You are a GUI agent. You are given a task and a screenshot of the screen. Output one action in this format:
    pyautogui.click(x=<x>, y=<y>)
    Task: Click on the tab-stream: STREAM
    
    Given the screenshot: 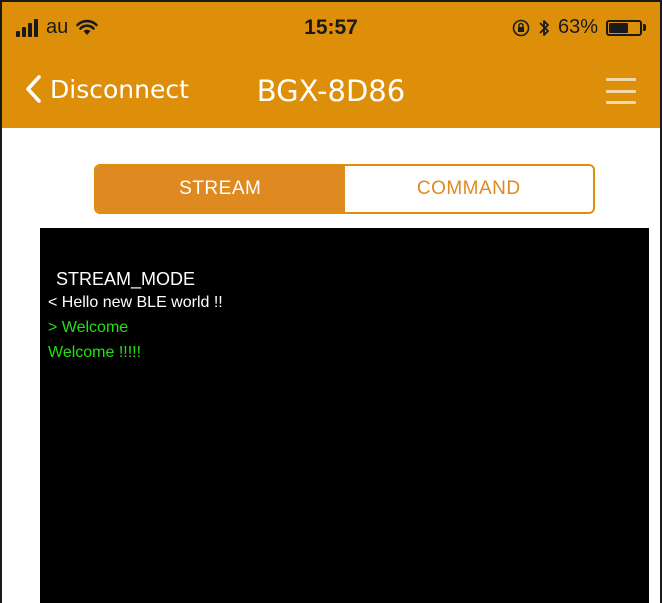 What is the action you would take?
    pyautogui.click(x=220, y=189)
    